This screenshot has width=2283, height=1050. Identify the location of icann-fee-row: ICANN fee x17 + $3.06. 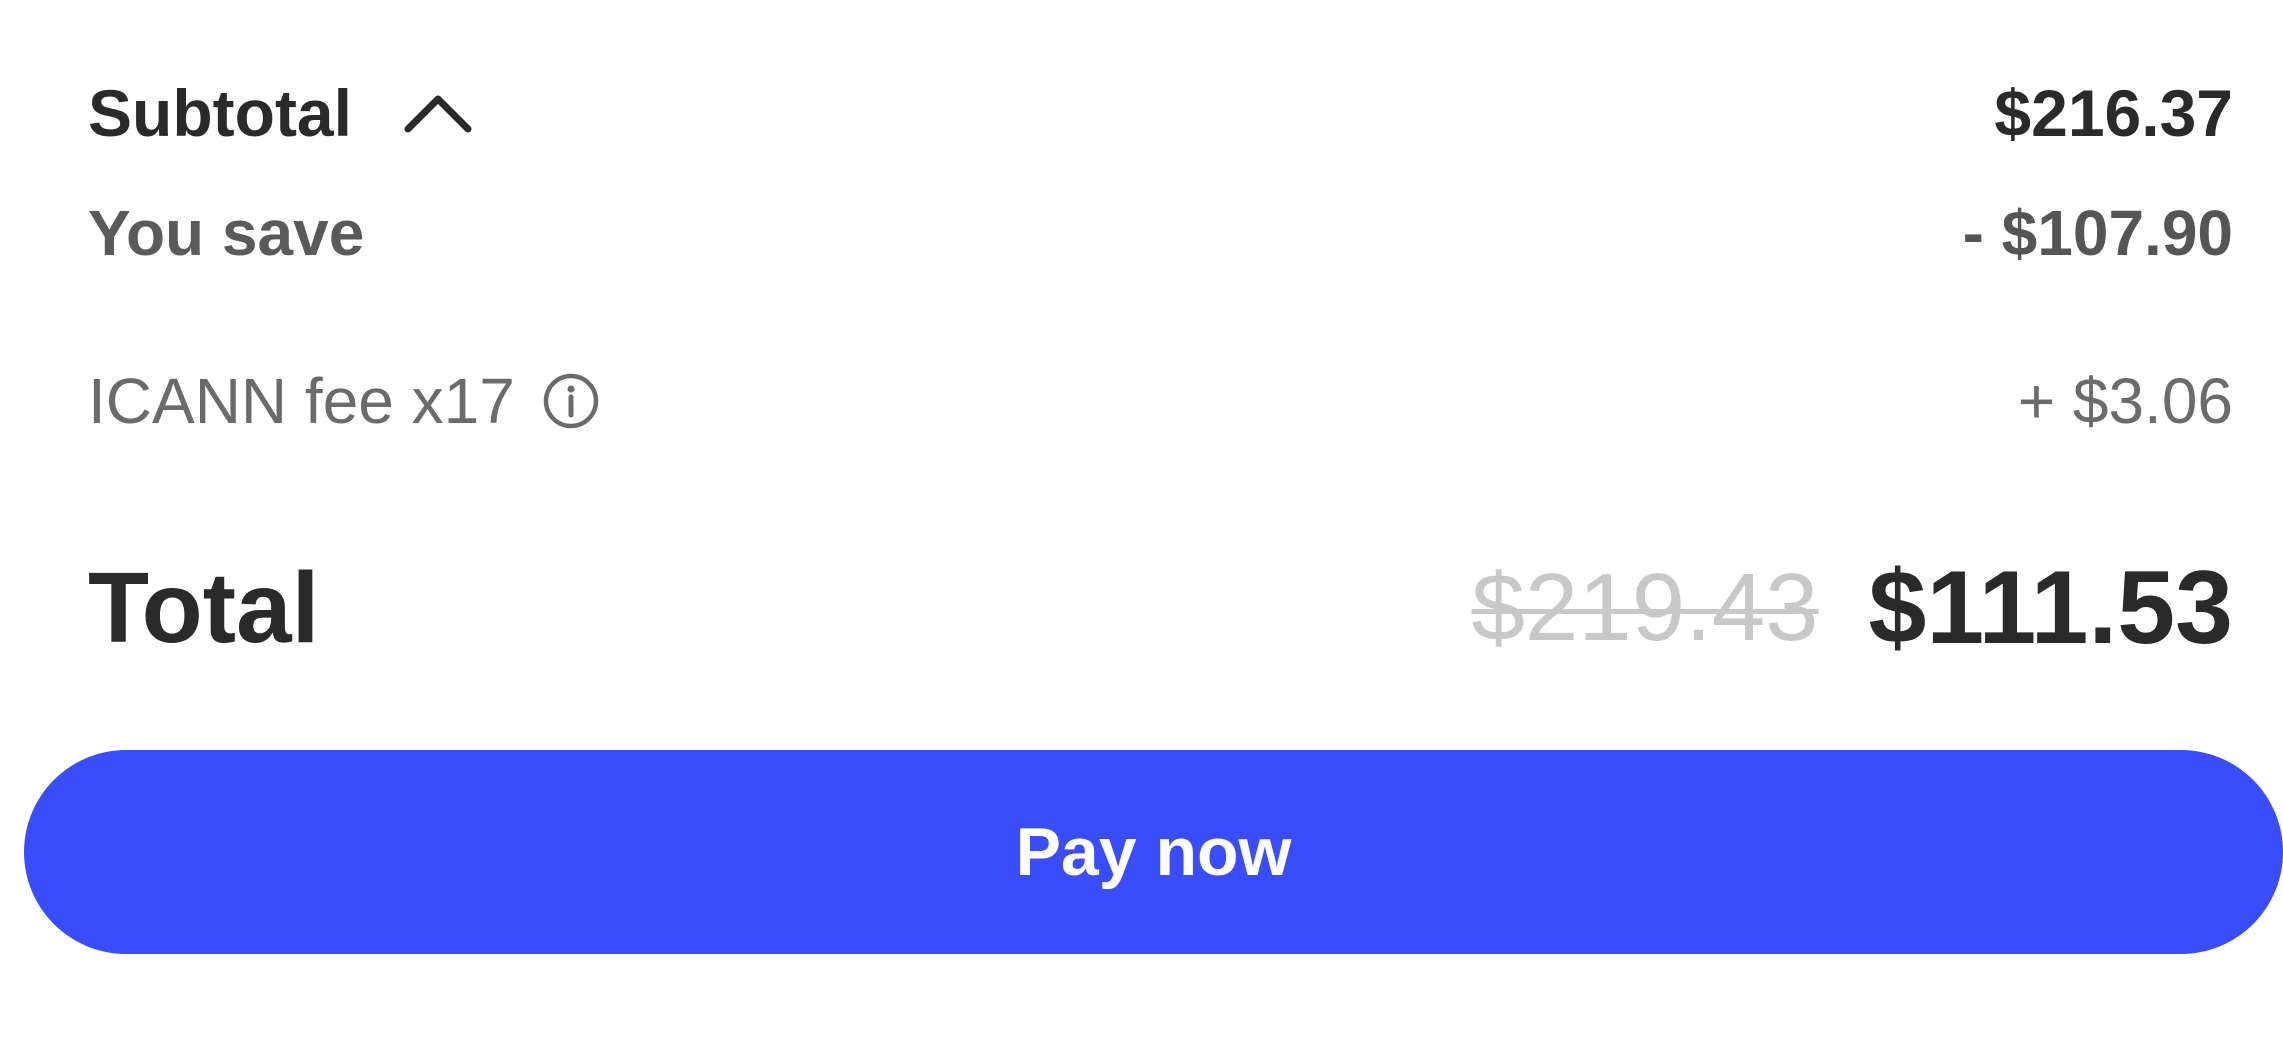
(1160, 401).